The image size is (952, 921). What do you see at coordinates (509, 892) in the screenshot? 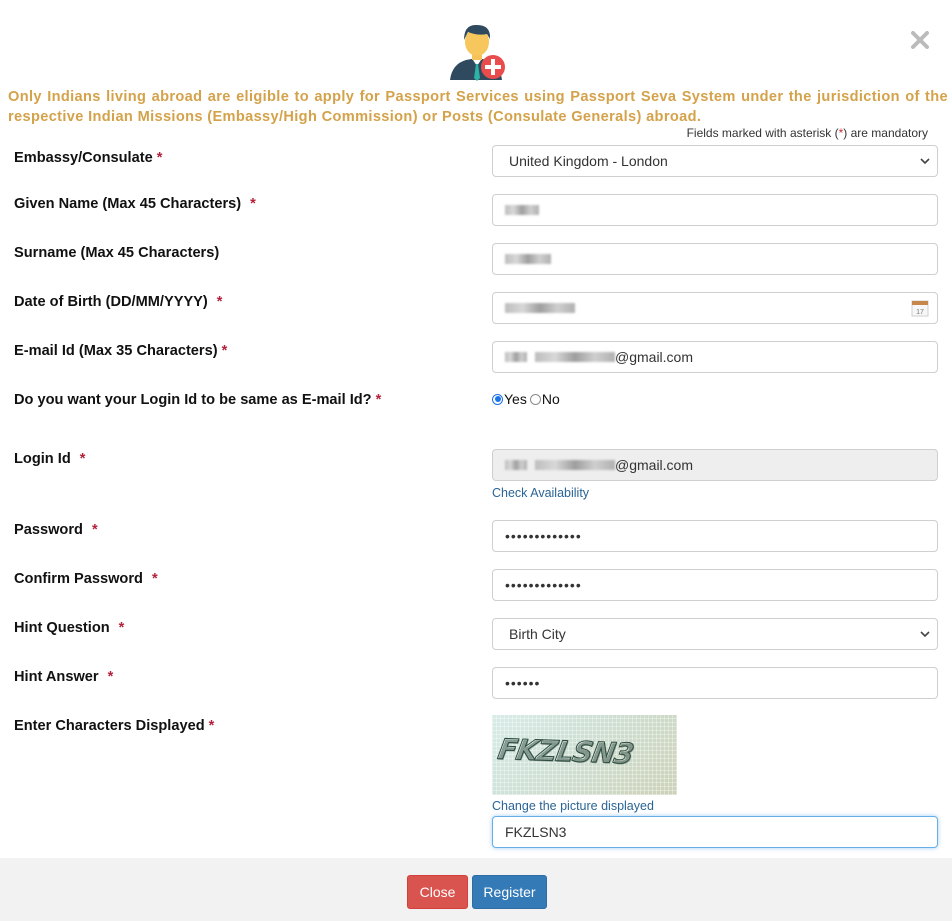
I see `register-button: Register` at bounding box center [509, 892].